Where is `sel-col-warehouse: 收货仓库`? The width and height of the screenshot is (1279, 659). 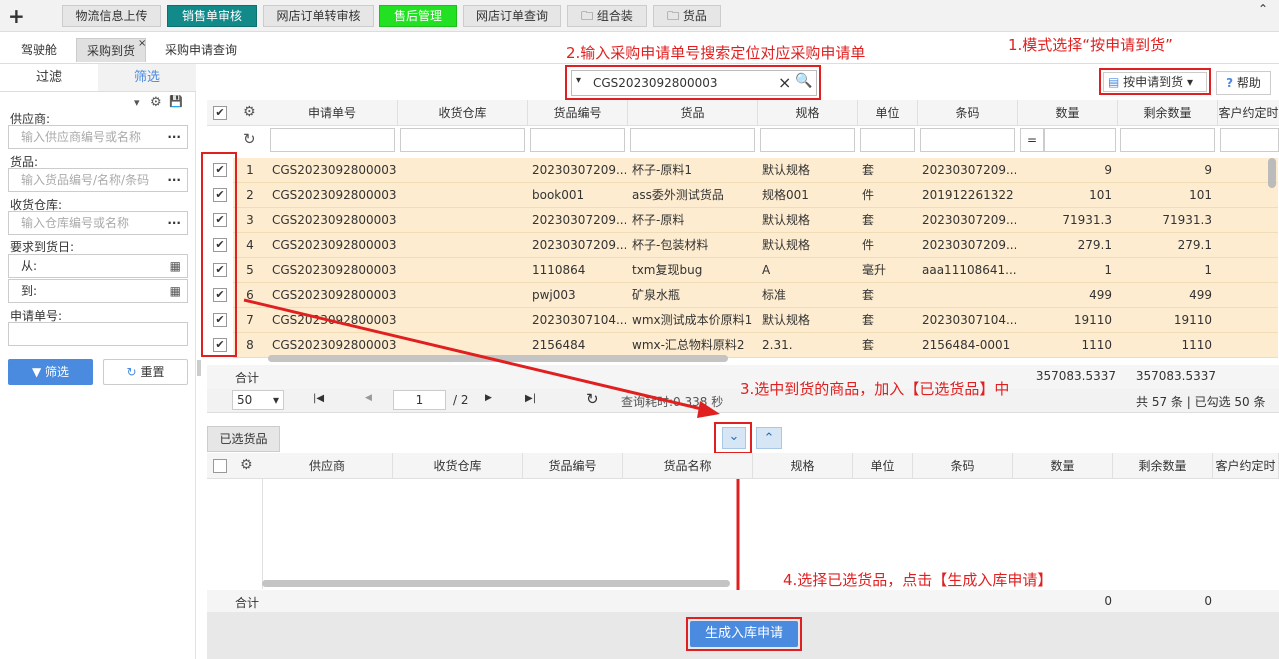
sel-col-warehouse: 收货仓库 is located at coordinates (458, 466).